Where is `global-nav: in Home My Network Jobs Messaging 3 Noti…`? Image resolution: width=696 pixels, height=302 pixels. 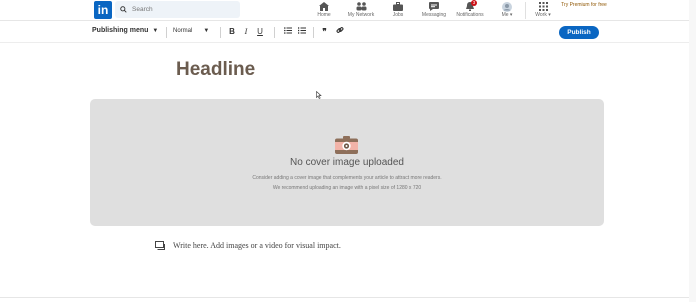 global-nav: in Home My Network Jobs Messaging 3 Noti… is located at coordinates (348, 10).